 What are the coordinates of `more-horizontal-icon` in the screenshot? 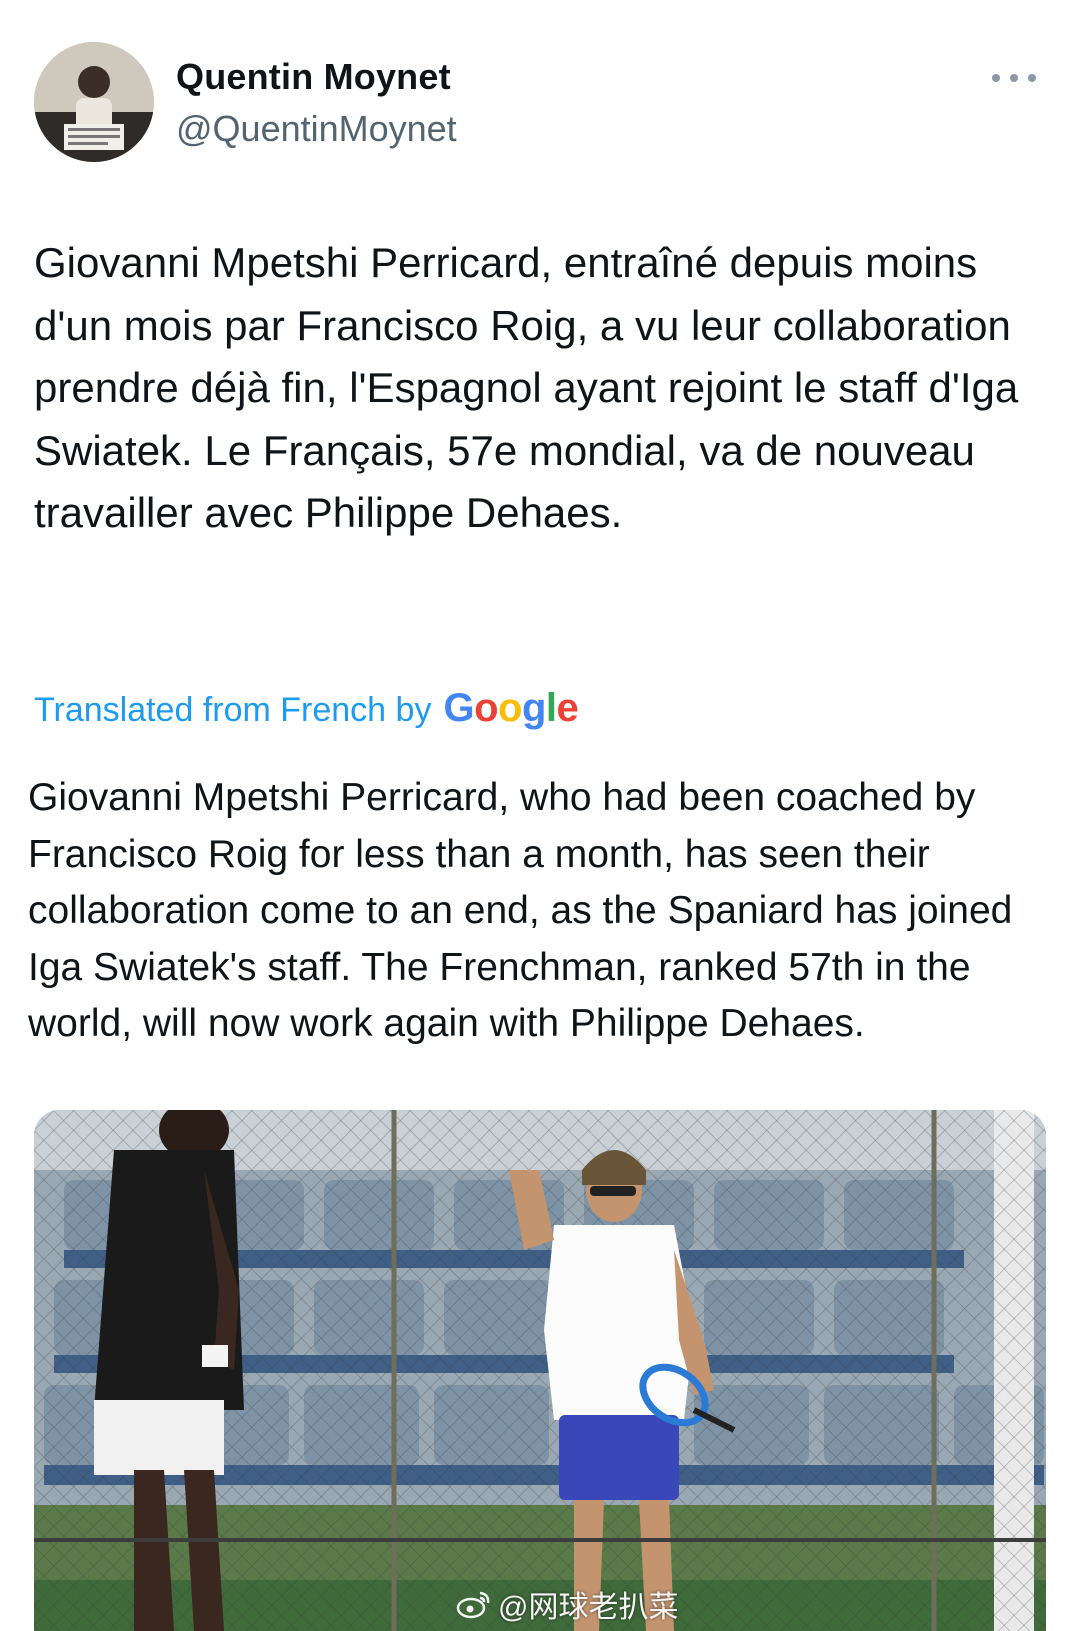 It's located at (1014, 78).